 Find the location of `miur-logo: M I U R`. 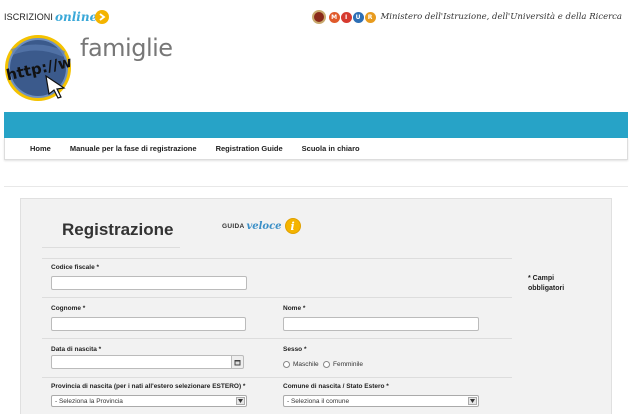

miur-logo: M I U R is located at coordinates (352, 17).